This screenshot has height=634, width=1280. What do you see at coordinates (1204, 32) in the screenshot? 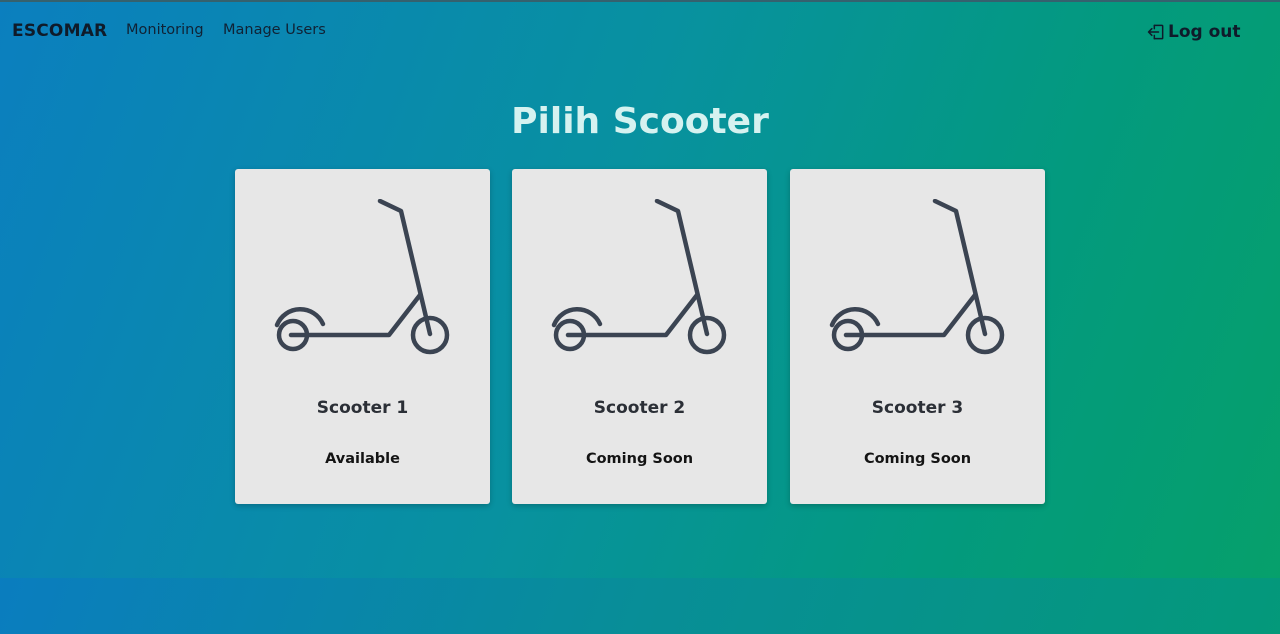
I see `logout-label: Log out` at bounding box center [1204, 32].